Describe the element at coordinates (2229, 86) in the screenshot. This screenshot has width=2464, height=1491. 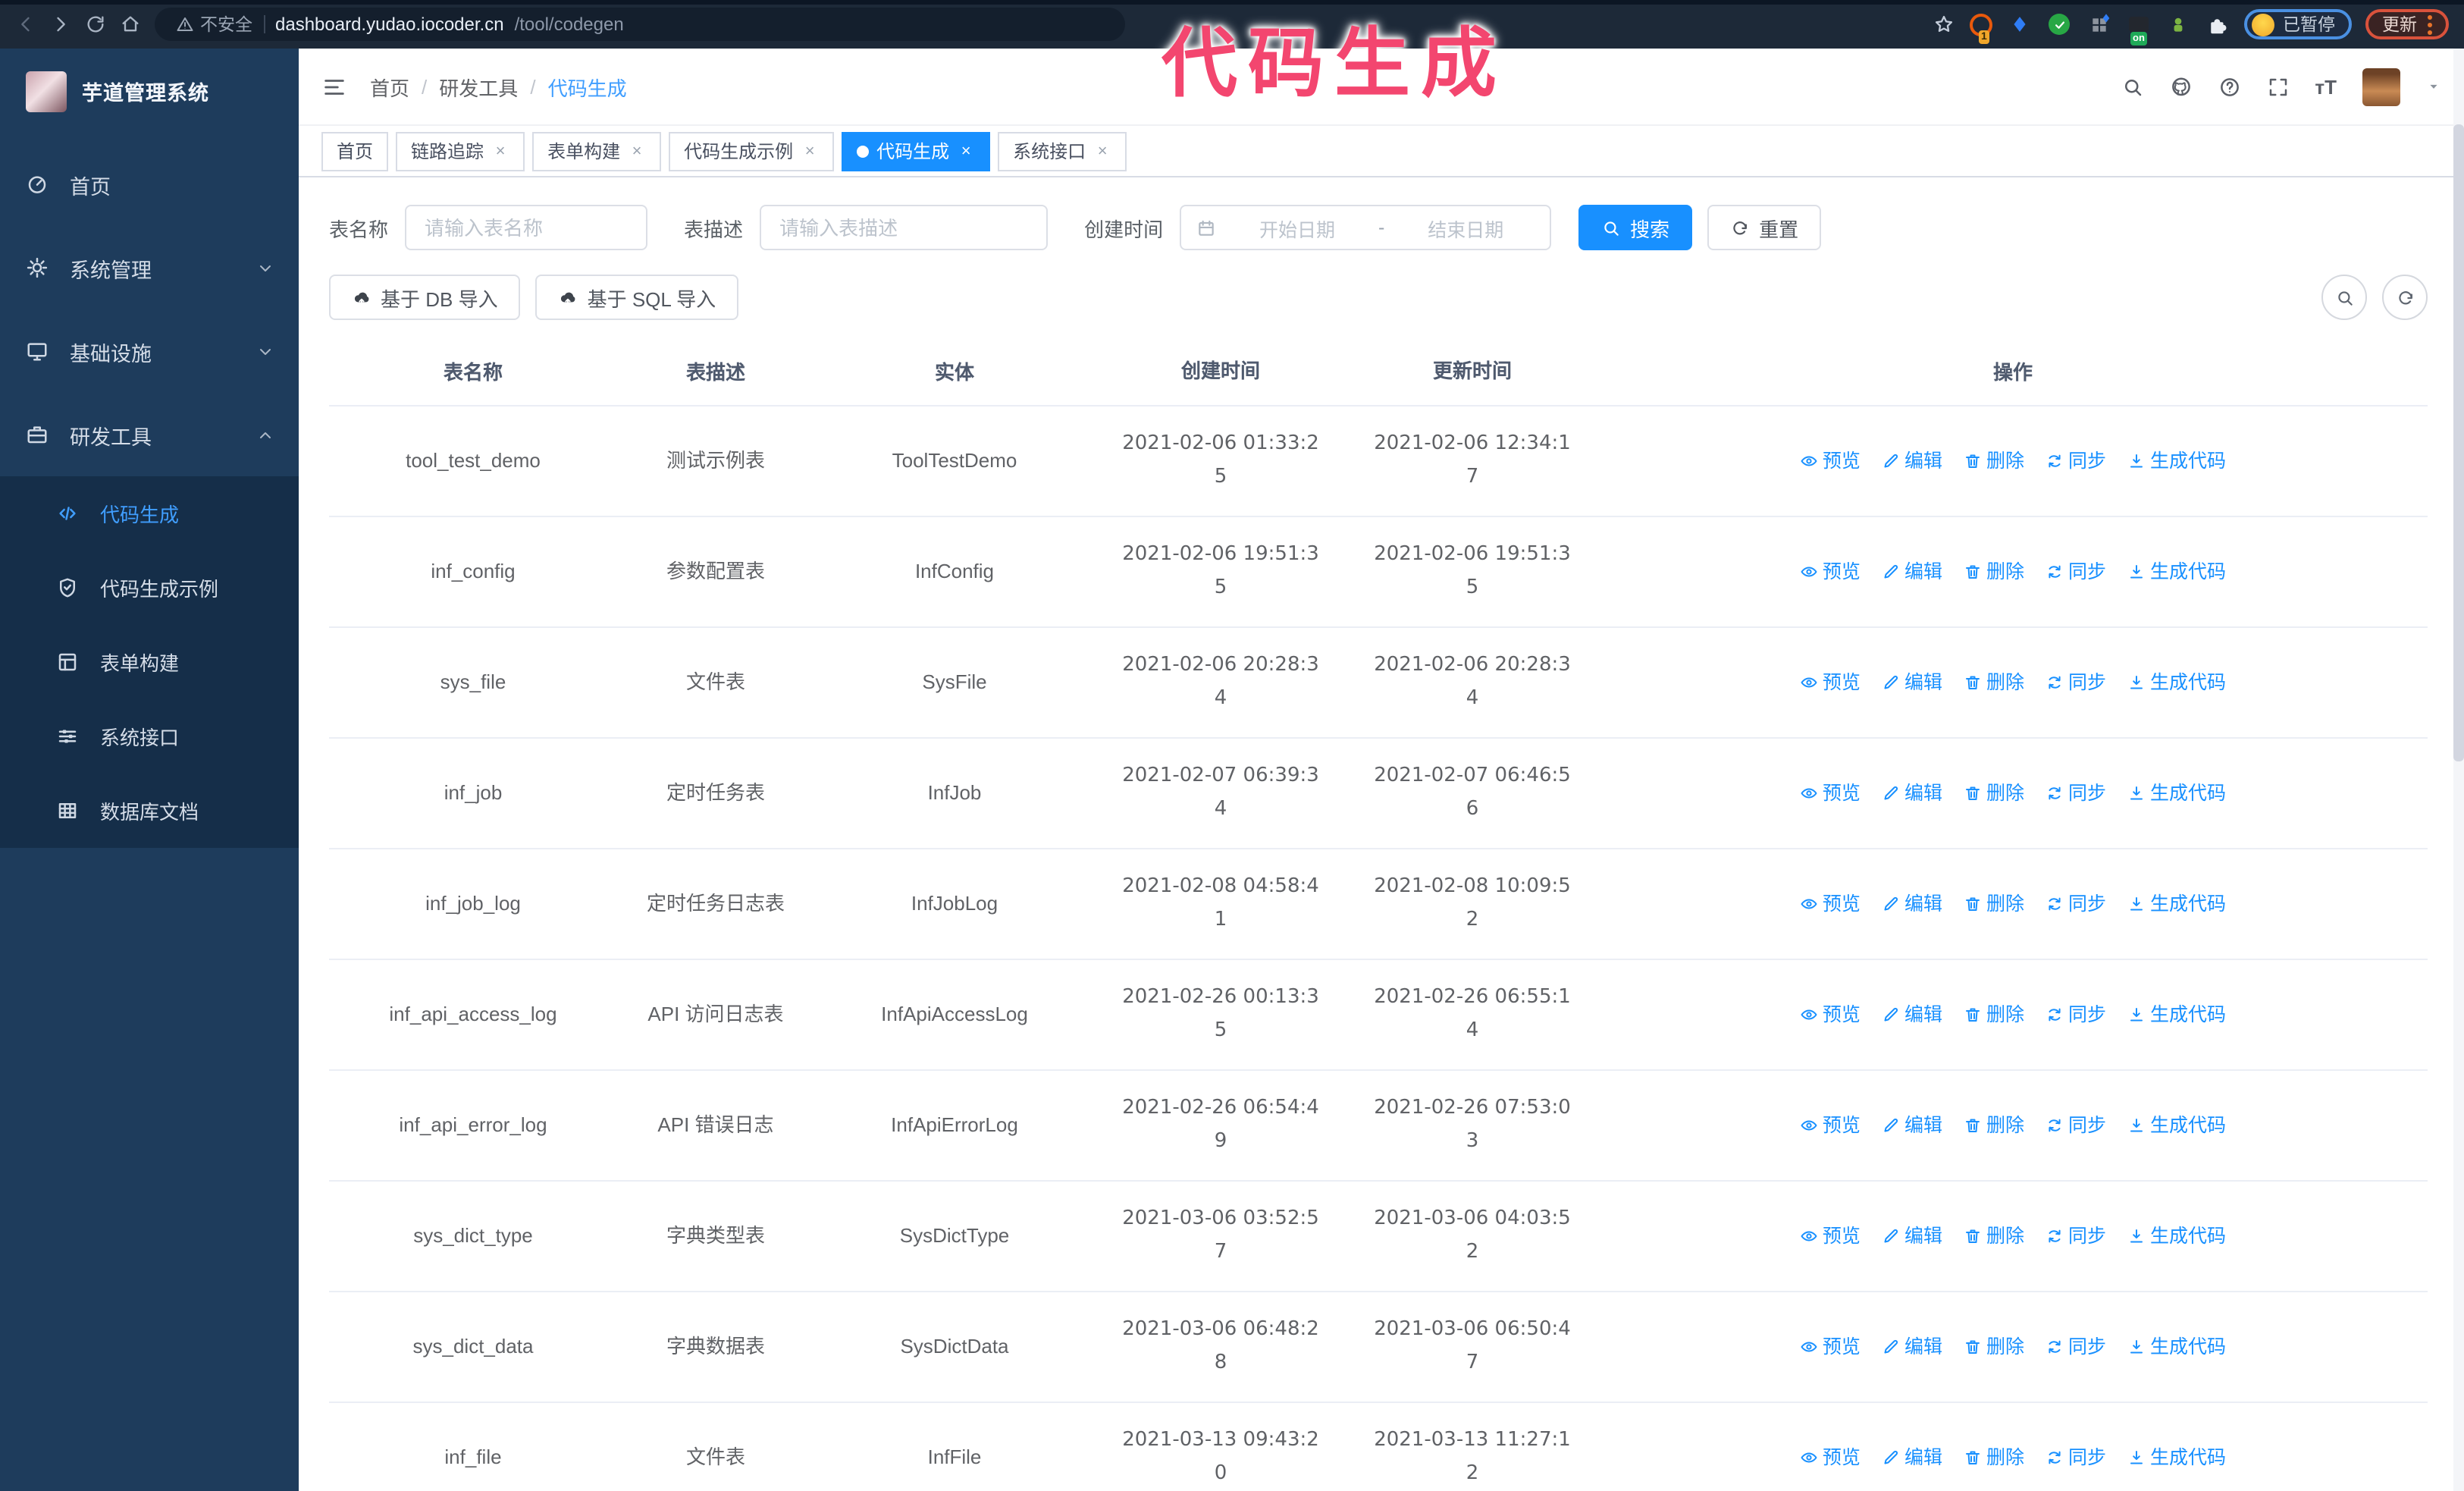
I see `help-icon` at that location.